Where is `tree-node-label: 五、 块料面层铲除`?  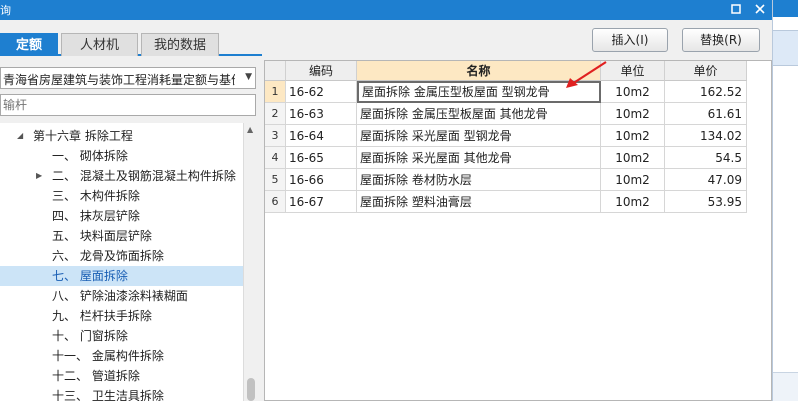 tree-node-label: 五、 块料面层铲除 is located at coordinates (102, 236).